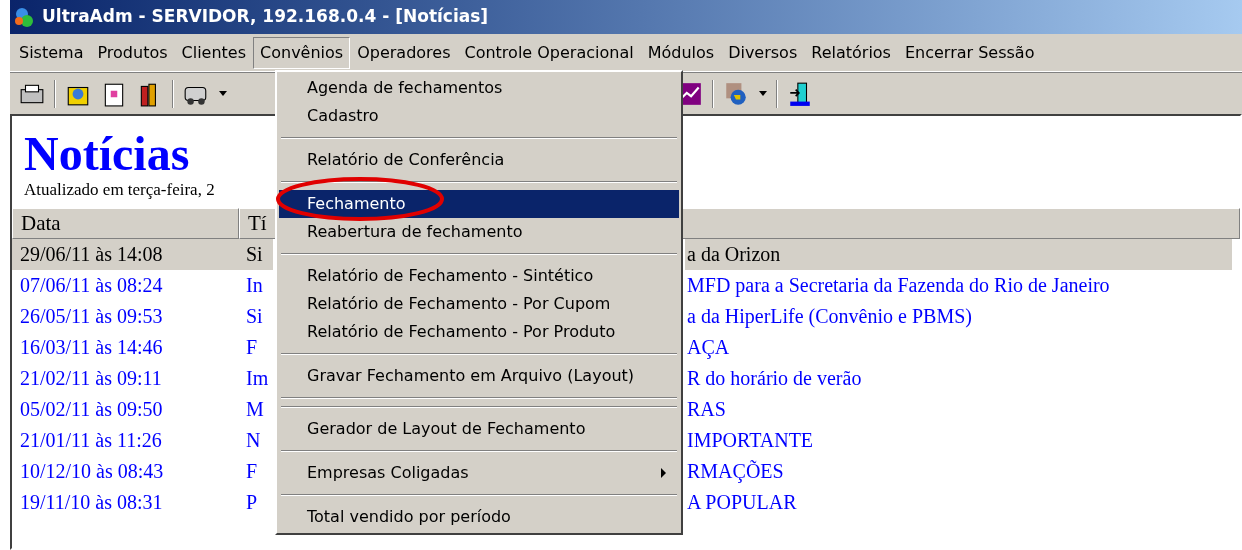 The height and width of the screenshot is (550, 1242). I want to click on table-cell: 05/02/11 às 09:50, so click(128, 409).